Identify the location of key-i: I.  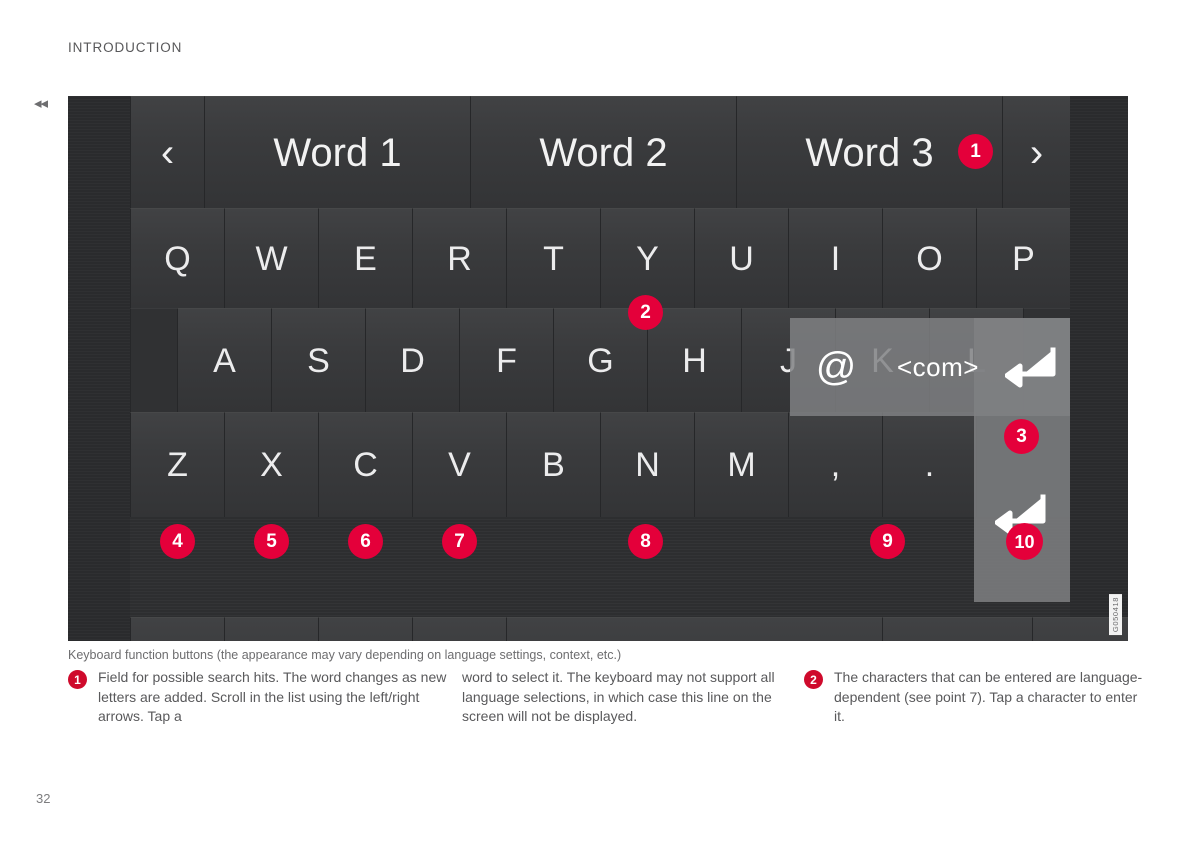
(835, 258).